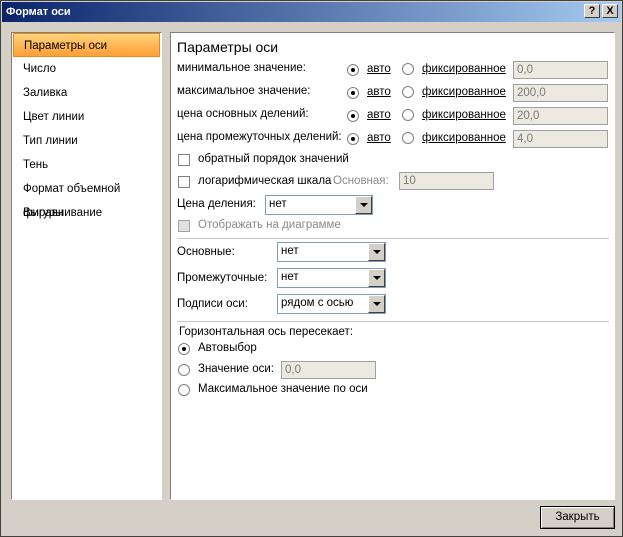 This screenshot has width=623, height=537. What do you see at coordinates (353, 139) in the screenshot?
I see `minor-unit-auto-radio` at bounding box center [353, 139].